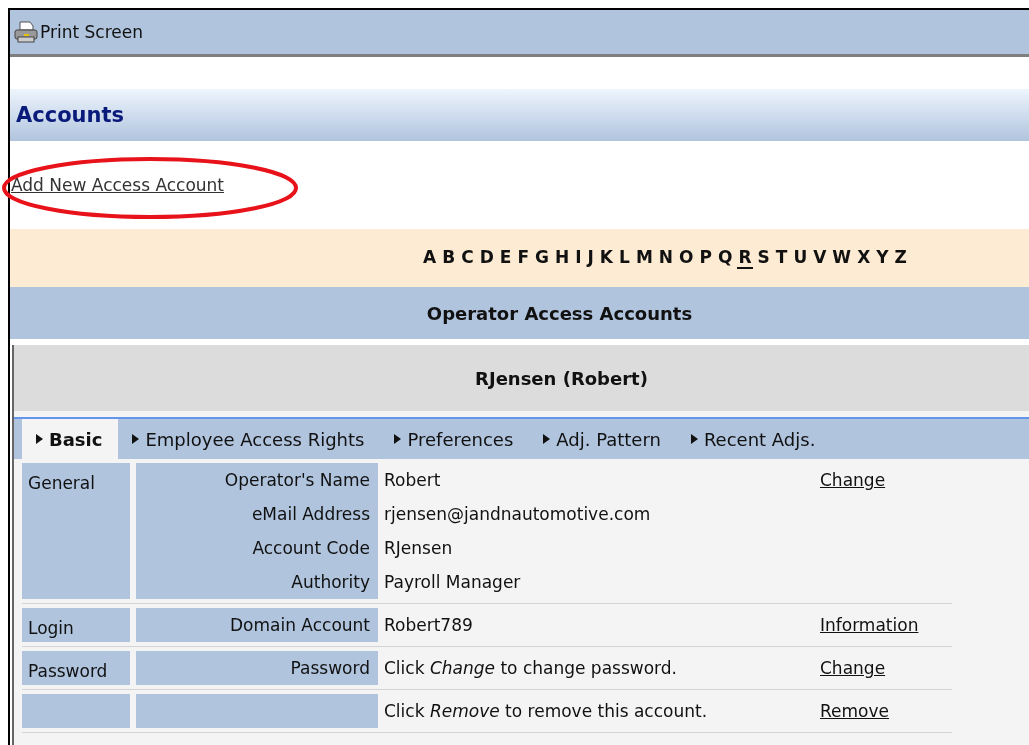 Image resolution: width=1029 pixels, height=745 pixels. I want to click on page-title: Accounts, so click(70, 115).